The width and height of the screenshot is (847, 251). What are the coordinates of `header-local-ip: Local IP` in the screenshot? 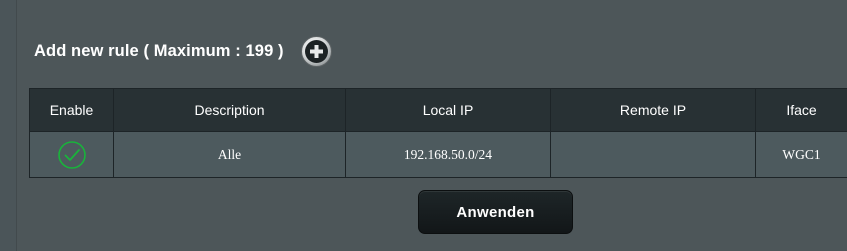 It's located at (448, 110).